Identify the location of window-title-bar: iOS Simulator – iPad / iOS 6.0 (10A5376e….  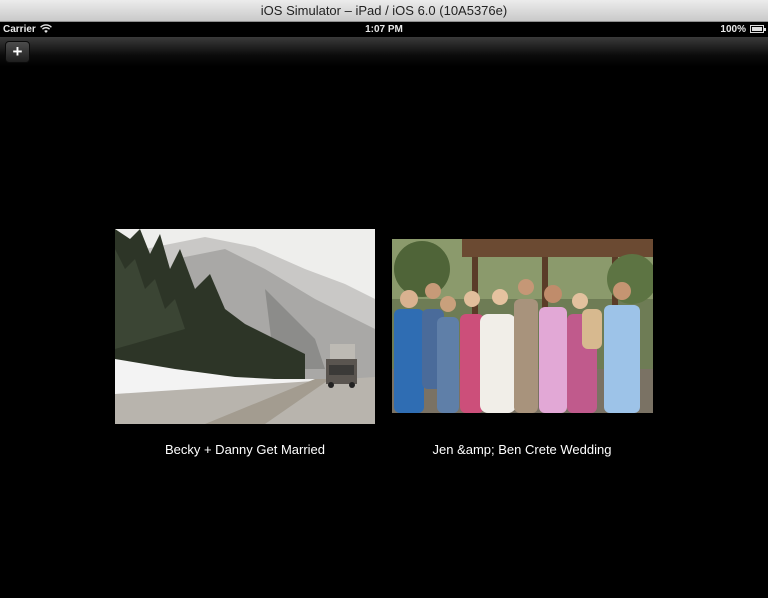
(384, 11).